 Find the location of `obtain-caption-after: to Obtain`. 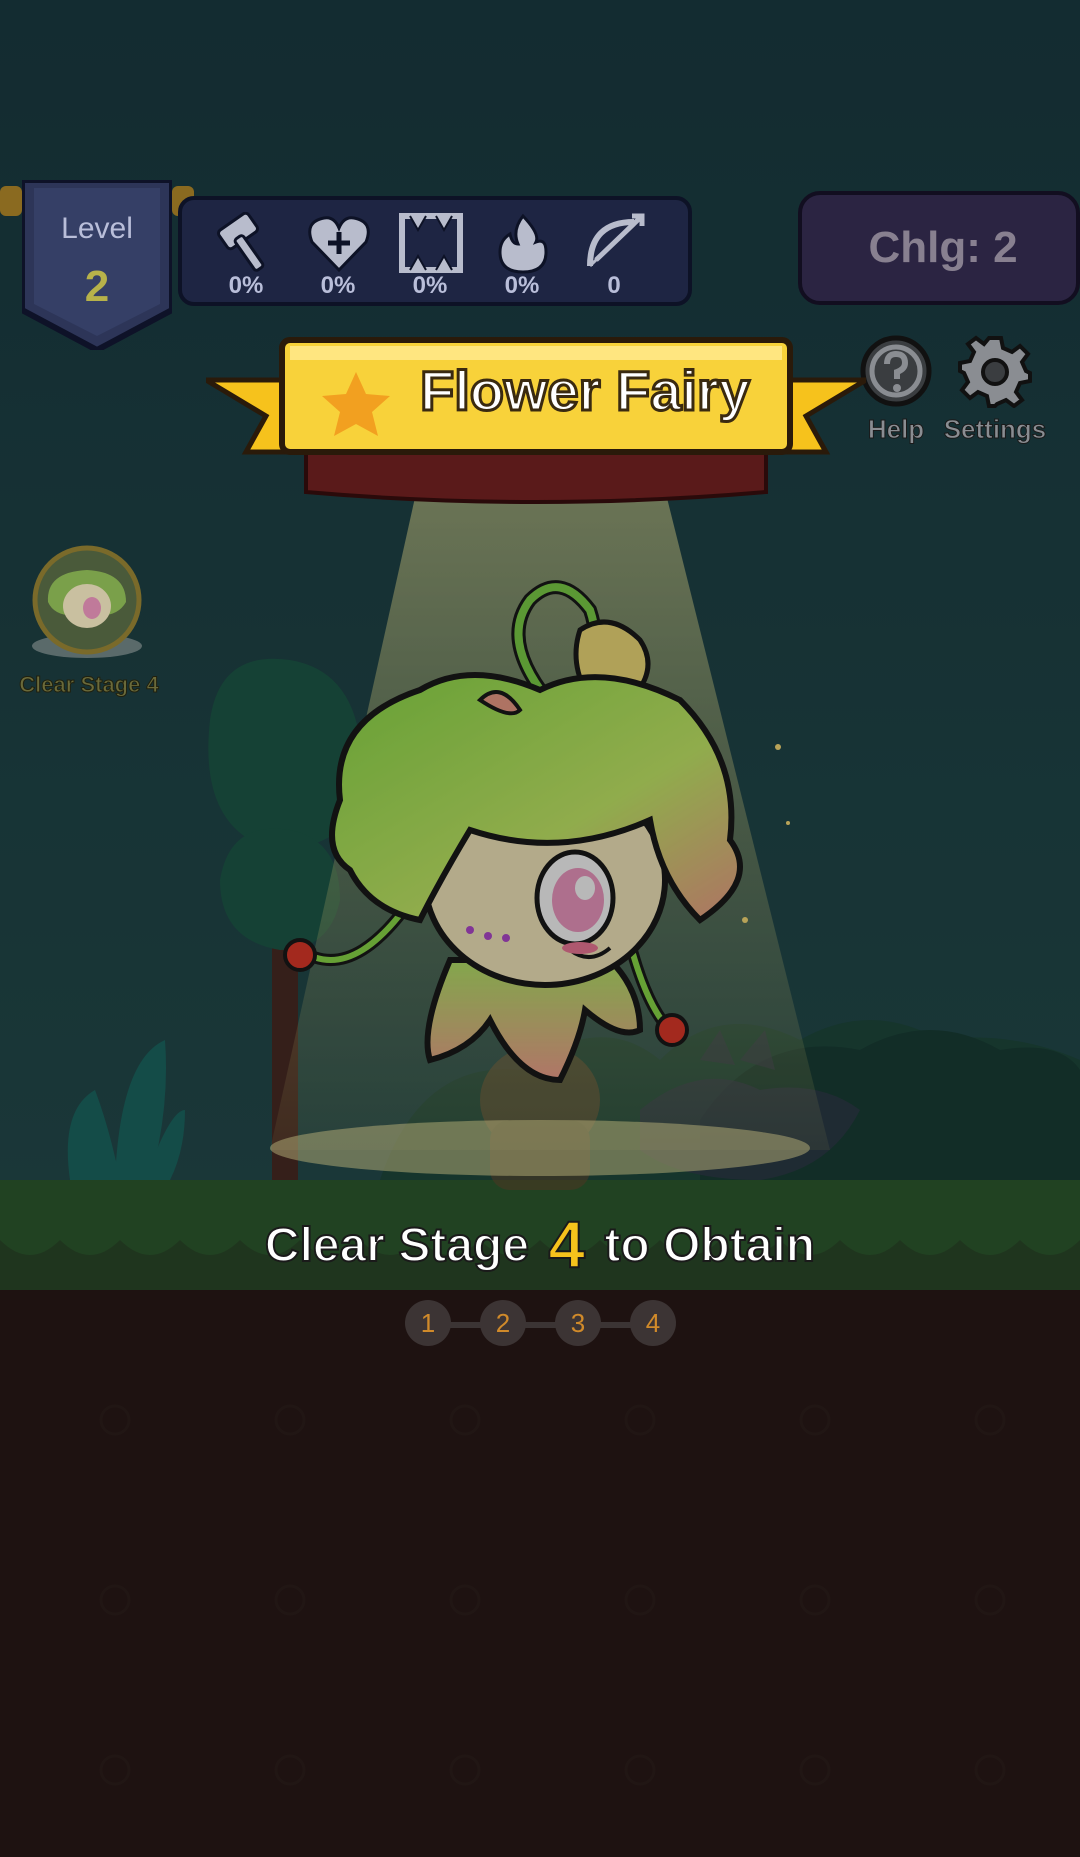

obtain-caption-after: to Obtain is located at coordinates (709, 1245).